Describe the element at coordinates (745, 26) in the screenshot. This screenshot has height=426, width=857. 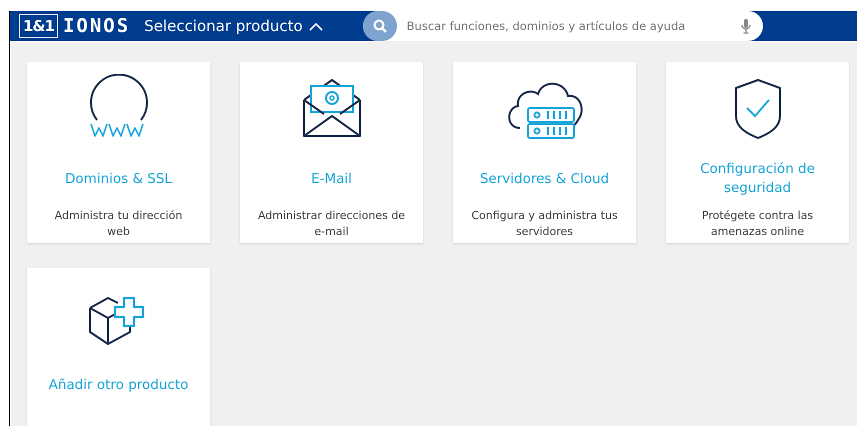
I see `microphone-icon` at that location.